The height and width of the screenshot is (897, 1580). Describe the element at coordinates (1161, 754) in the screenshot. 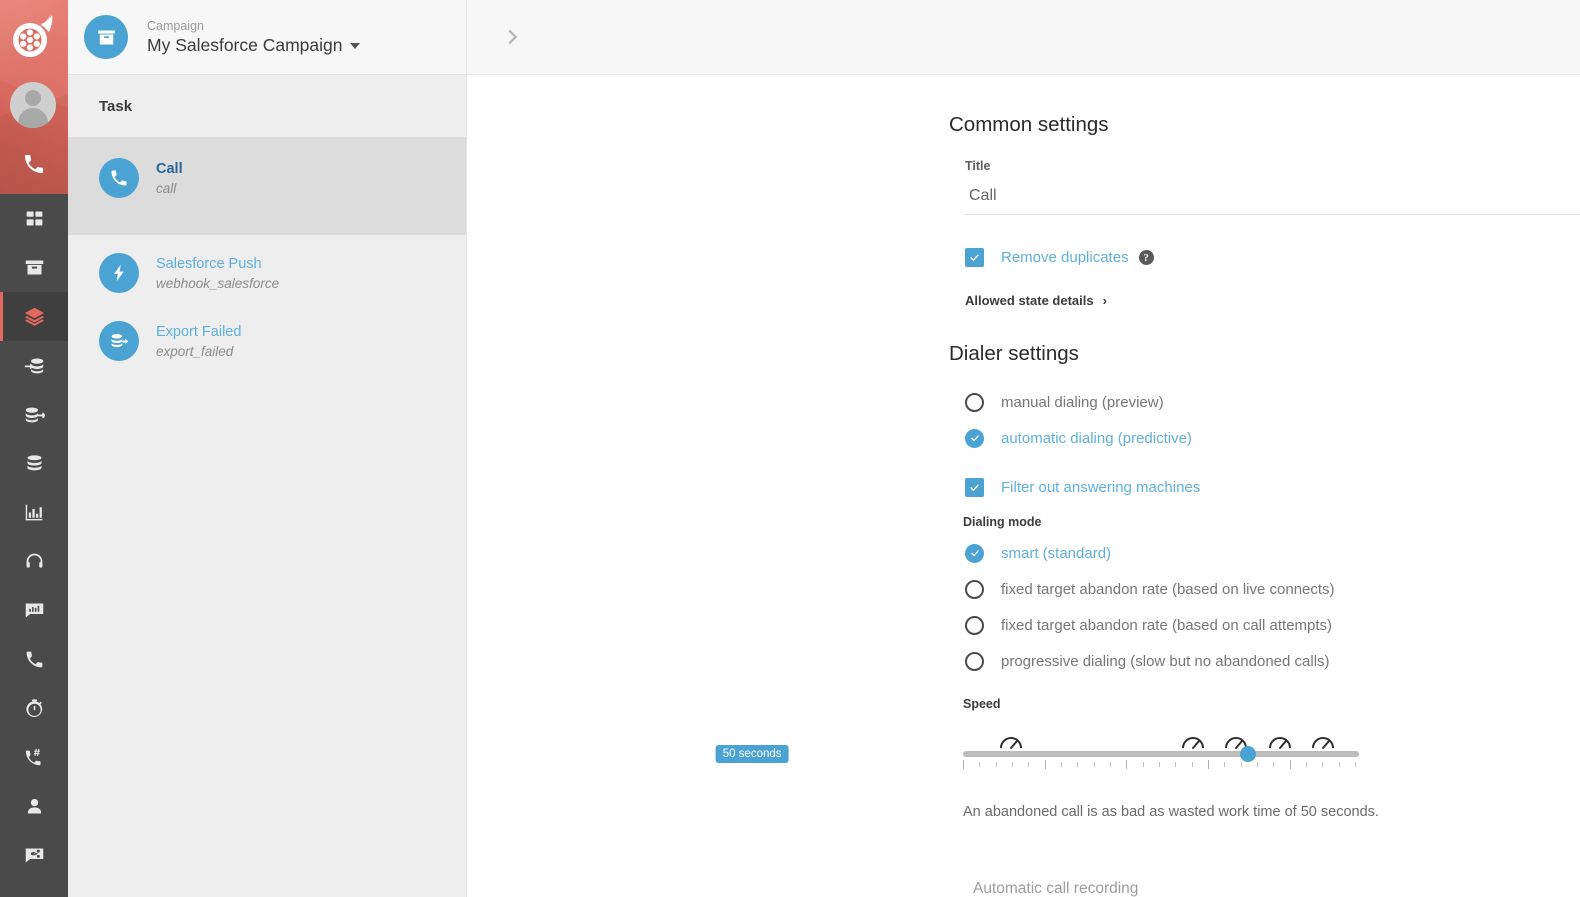

I see `speed-slider-track` at that location.